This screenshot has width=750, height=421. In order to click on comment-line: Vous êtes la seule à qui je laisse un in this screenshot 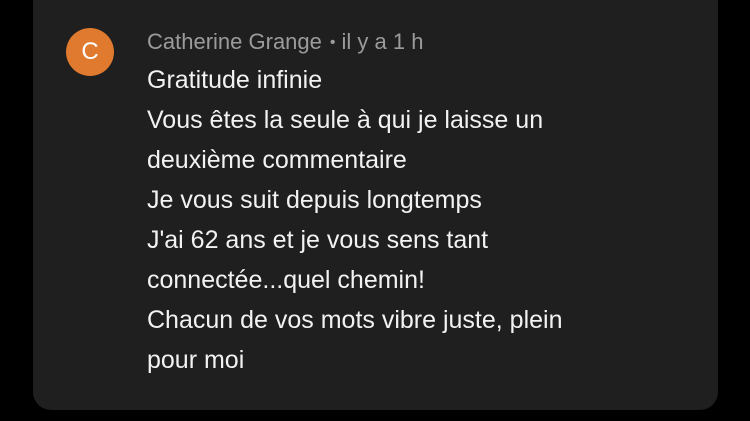, I will do `click(345, 120)`.